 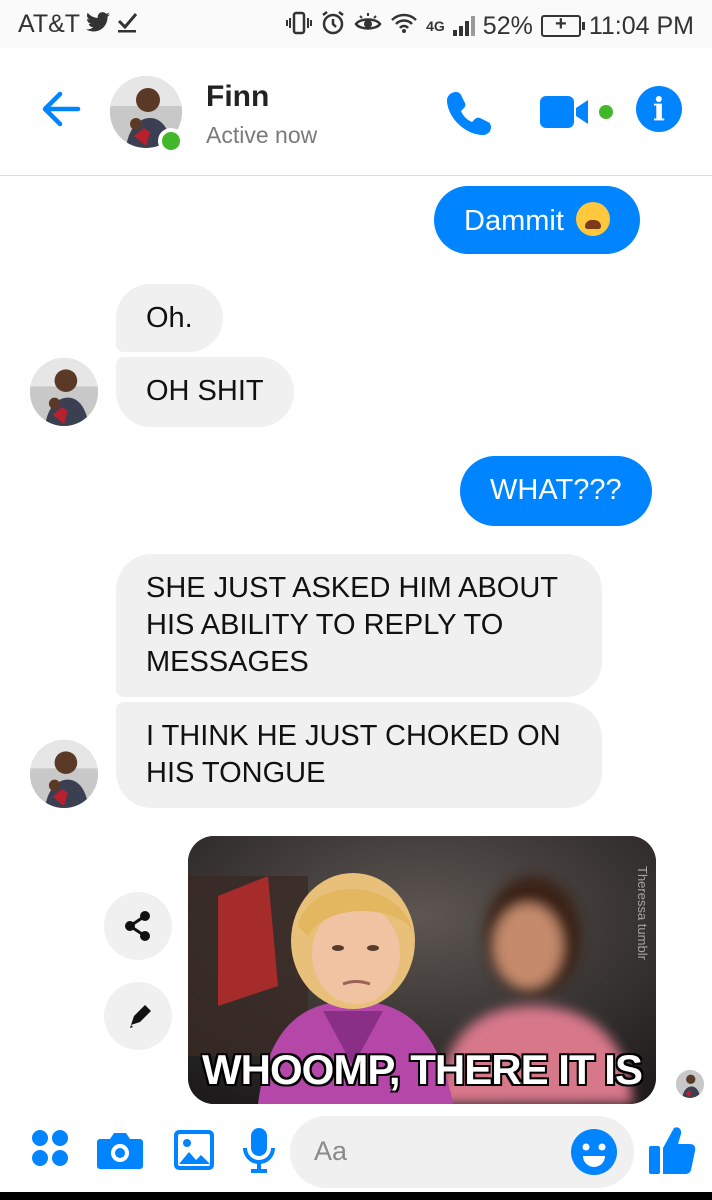 I want to click on gif-caption: WHOOMP, THERE IT IS, so click(x=422, y=1069).